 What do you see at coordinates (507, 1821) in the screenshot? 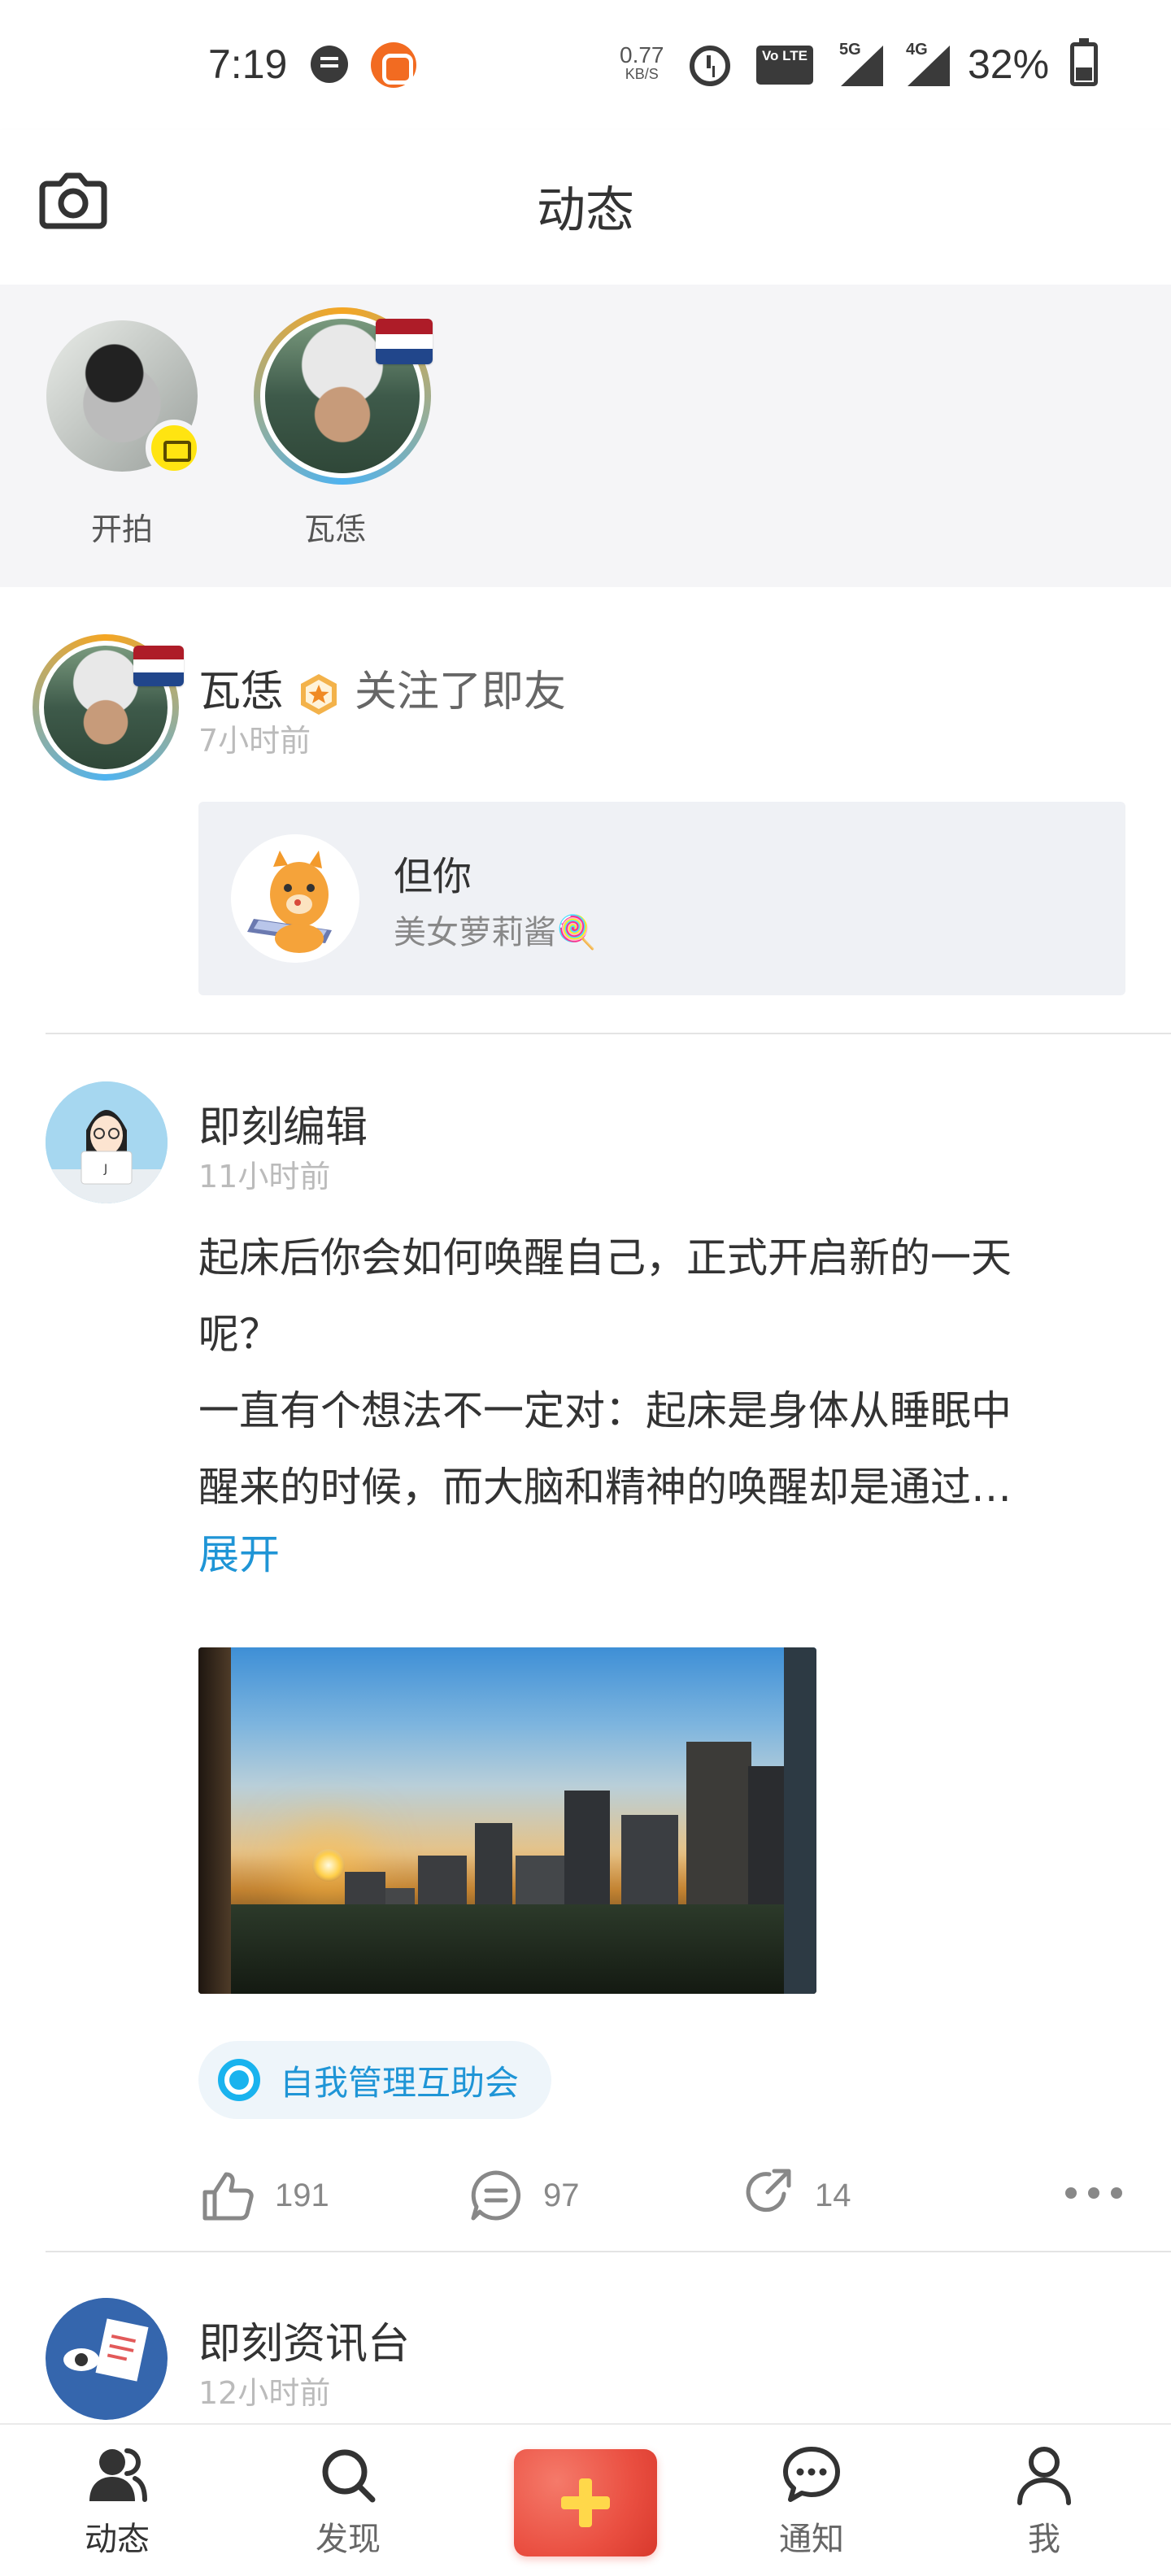
I see `post-image` at bounding box center [507, 1821].